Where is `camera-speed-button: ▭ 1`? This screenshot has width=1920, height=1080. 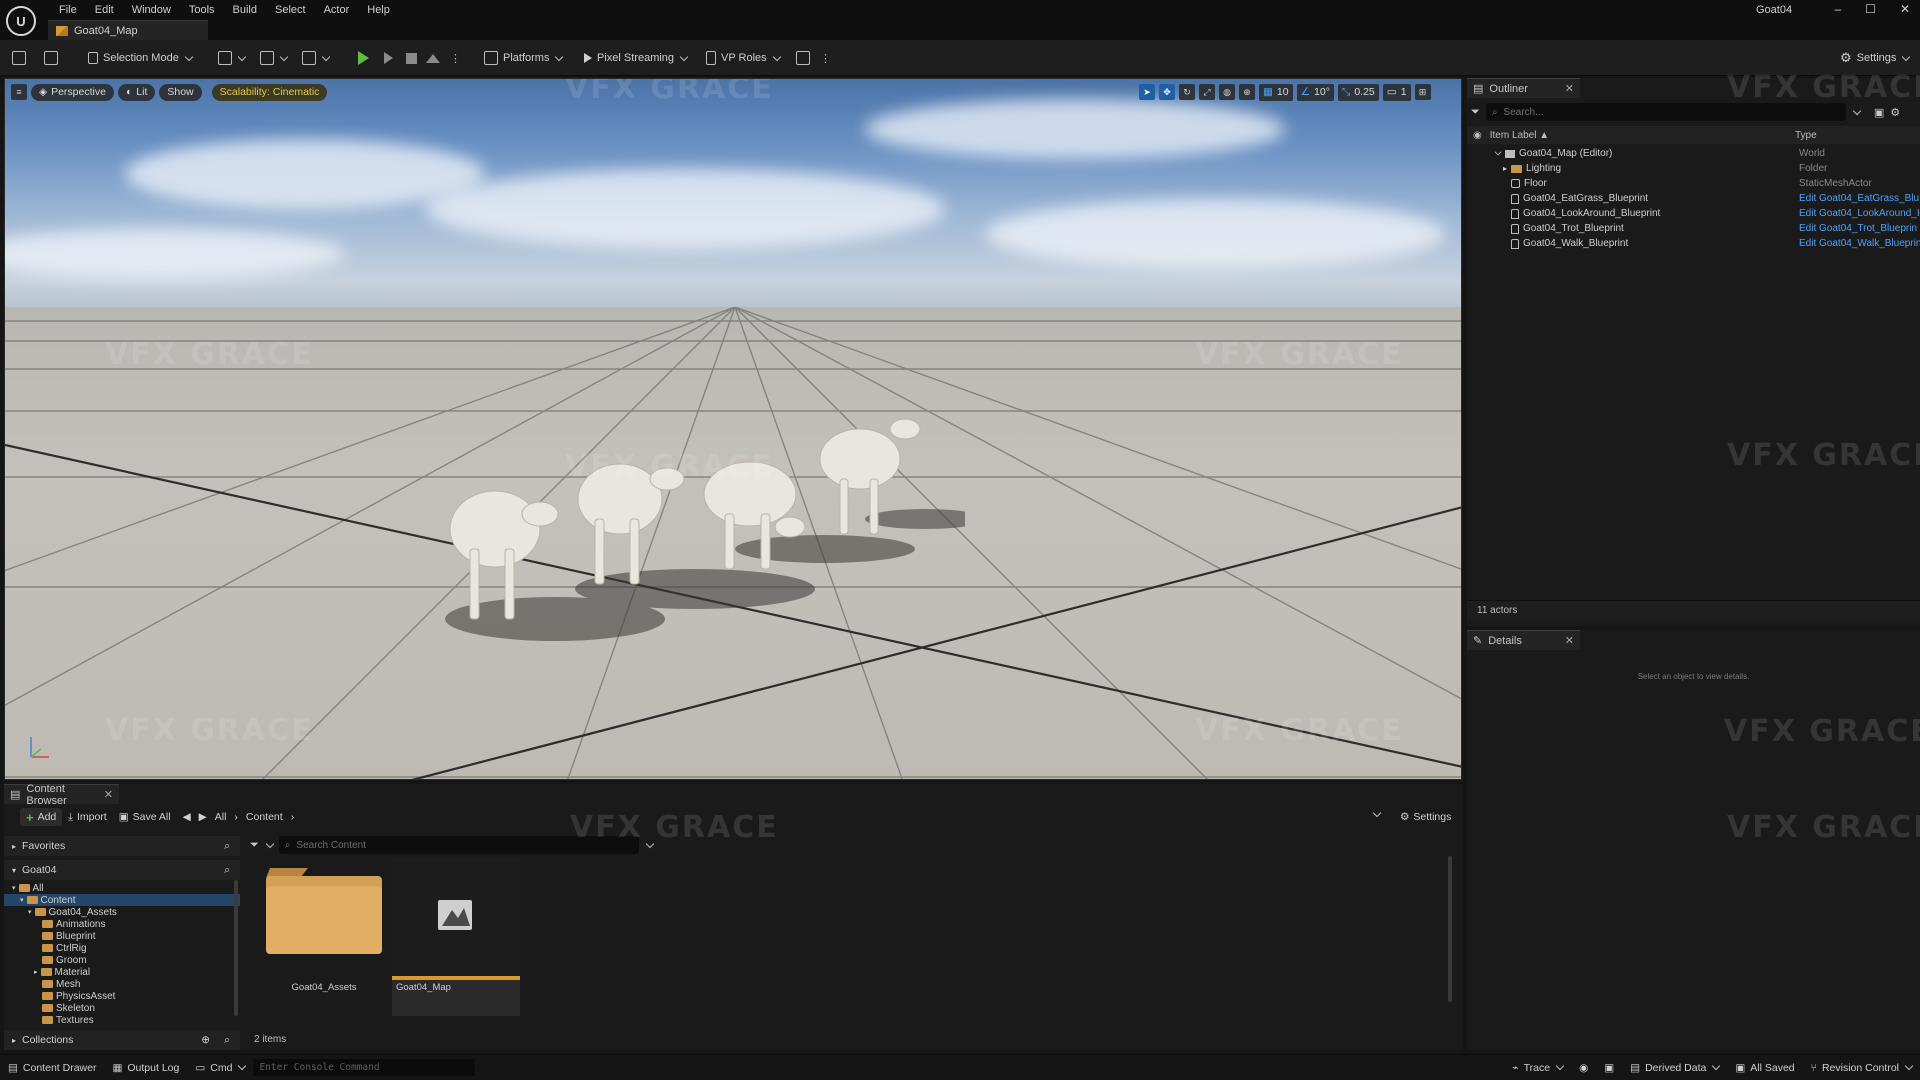
camera-speed-button: ▭ 1 is located at coordinates (1396, 92).